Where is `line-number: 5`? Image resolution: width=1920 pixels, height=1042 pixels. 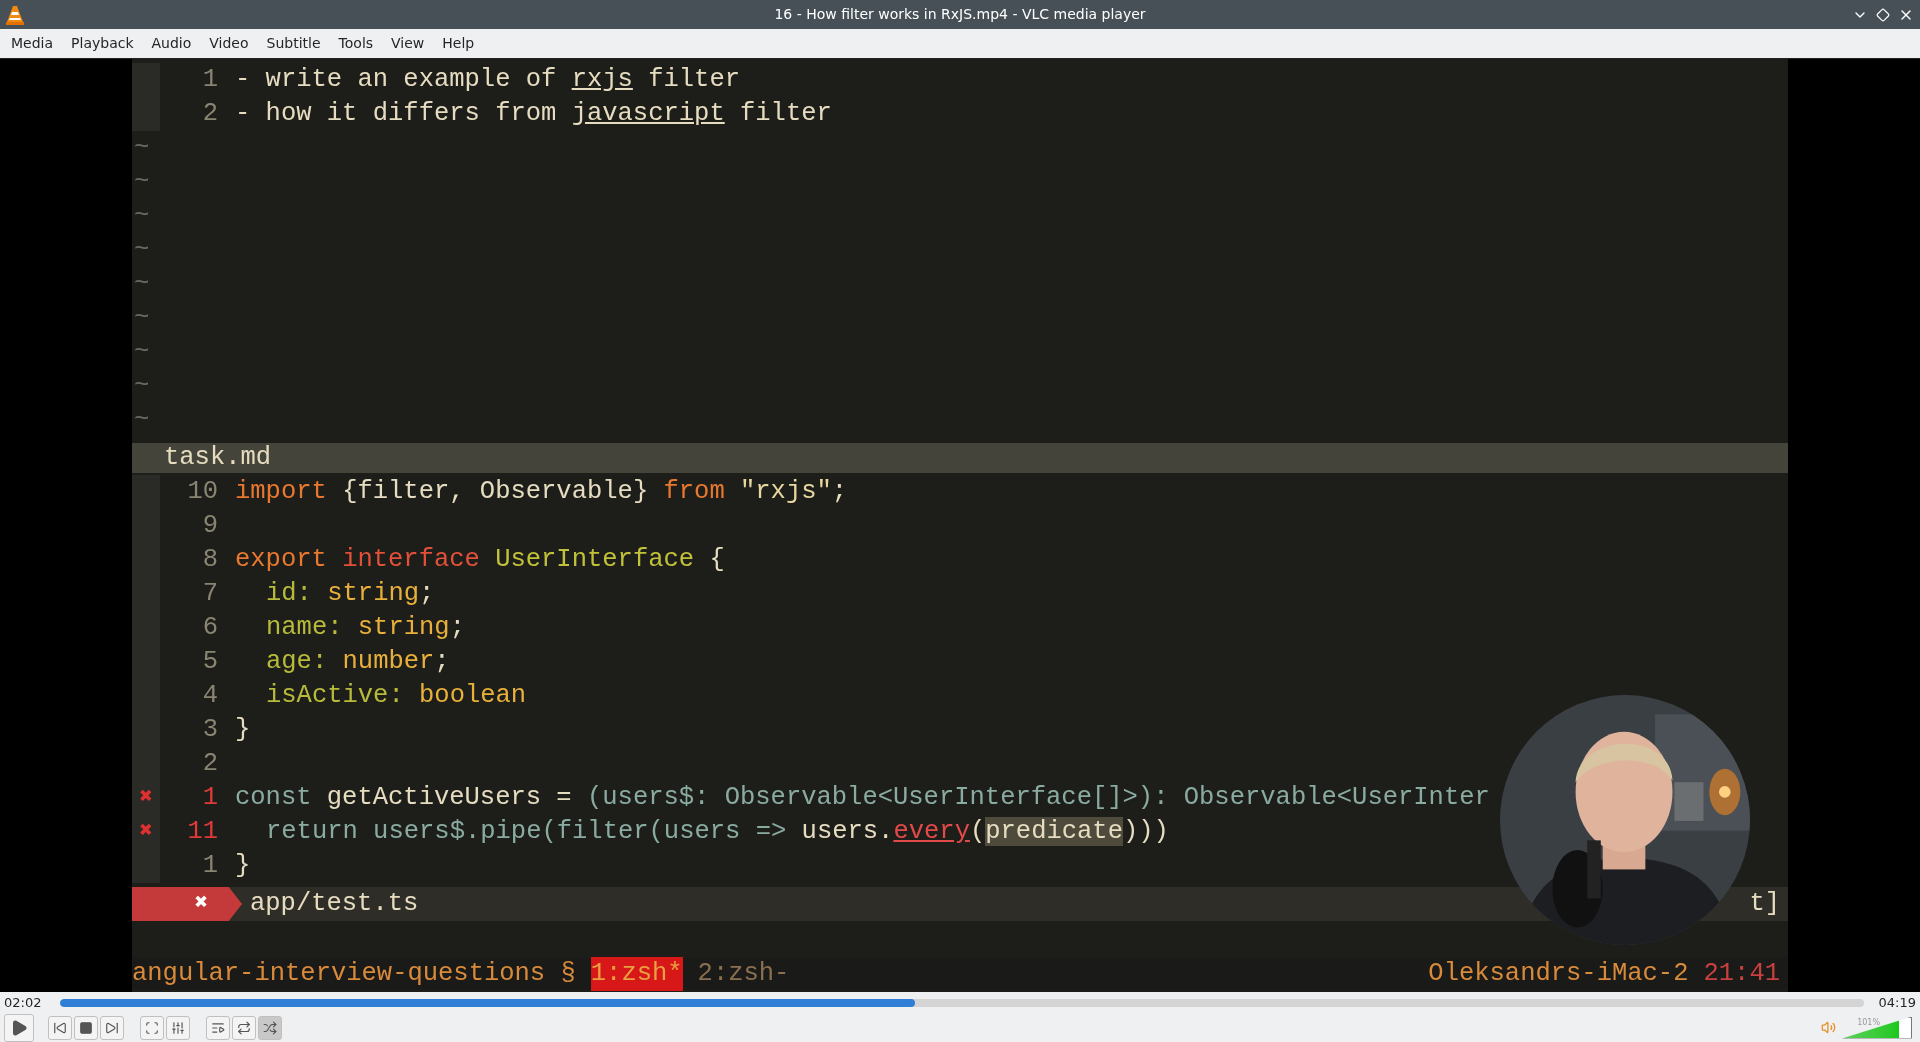
line-number: 5 is located at coordinates (210, 662).